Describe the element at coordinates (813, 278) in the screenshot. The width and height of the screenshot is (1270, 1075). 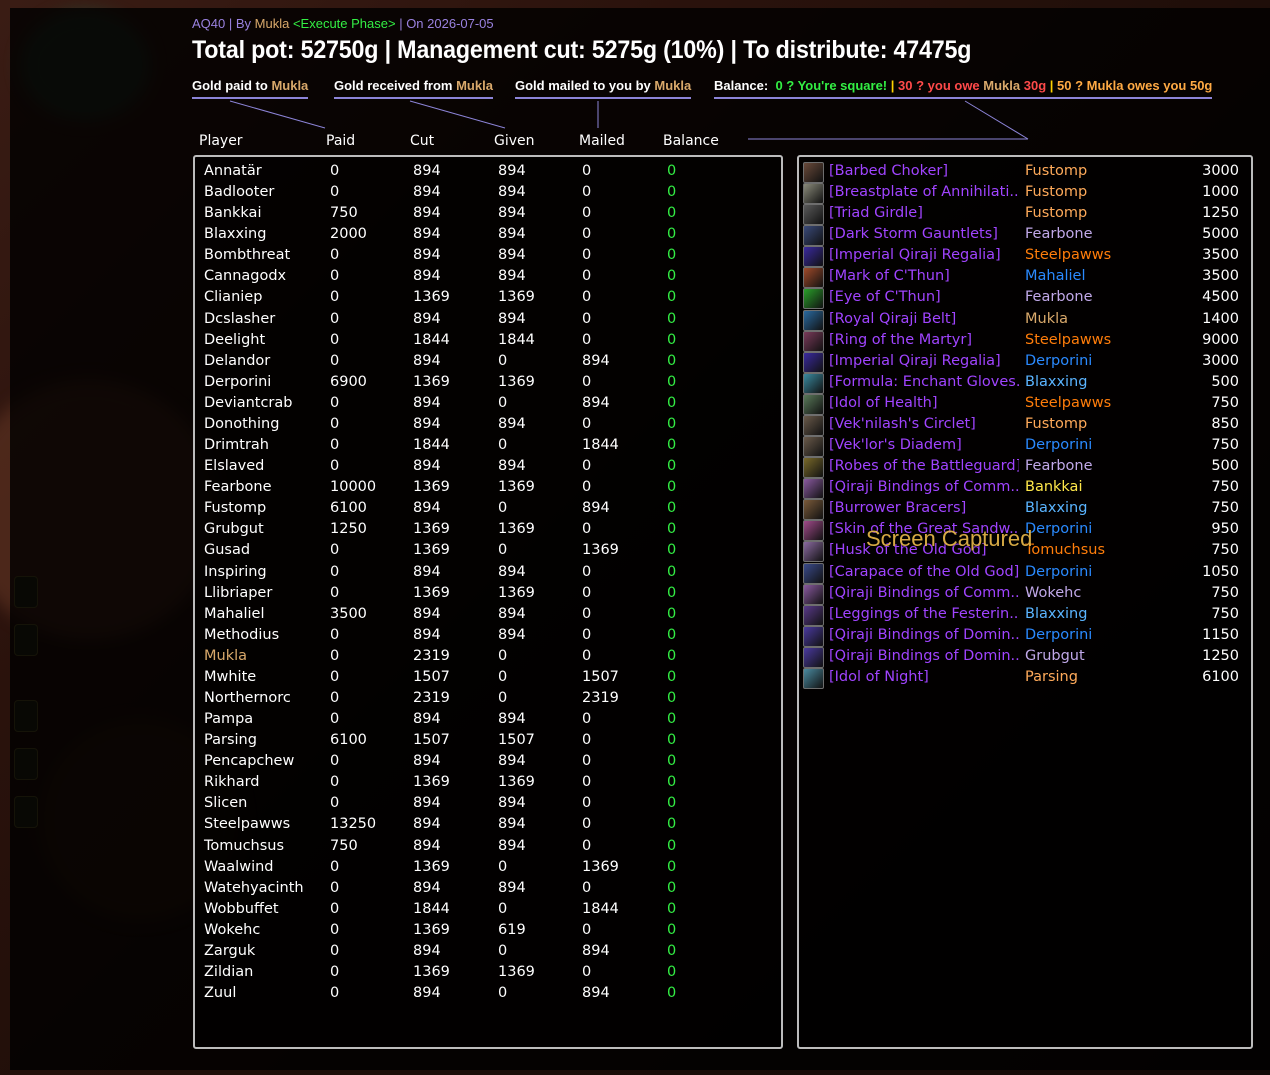
I see `mark-icon` at that location.